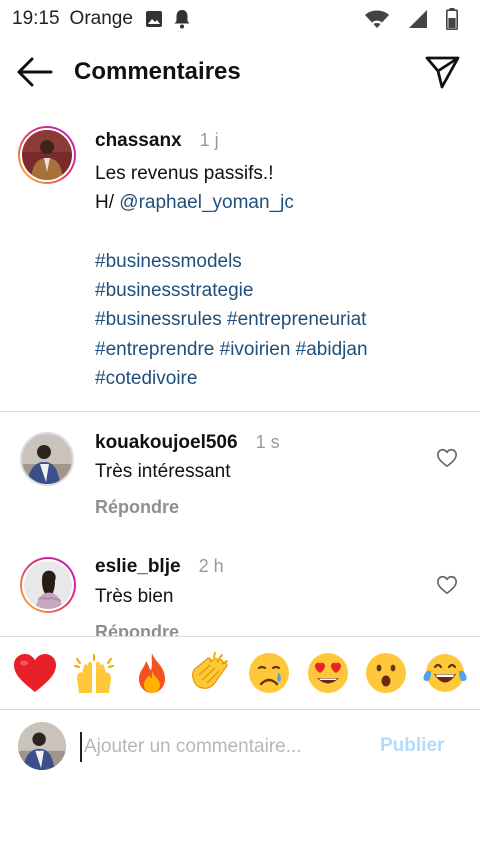  Describe the element at coordinates (225, 747) in the screenshot. I see `comment-input` at that location.